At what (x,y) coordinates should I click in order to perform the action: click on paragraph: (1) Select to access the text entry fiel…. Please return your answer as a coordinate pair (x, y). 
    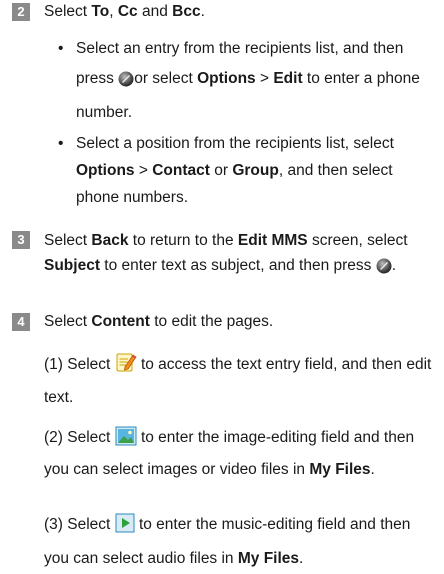
    Looking at the image, I should click on (238, 381).